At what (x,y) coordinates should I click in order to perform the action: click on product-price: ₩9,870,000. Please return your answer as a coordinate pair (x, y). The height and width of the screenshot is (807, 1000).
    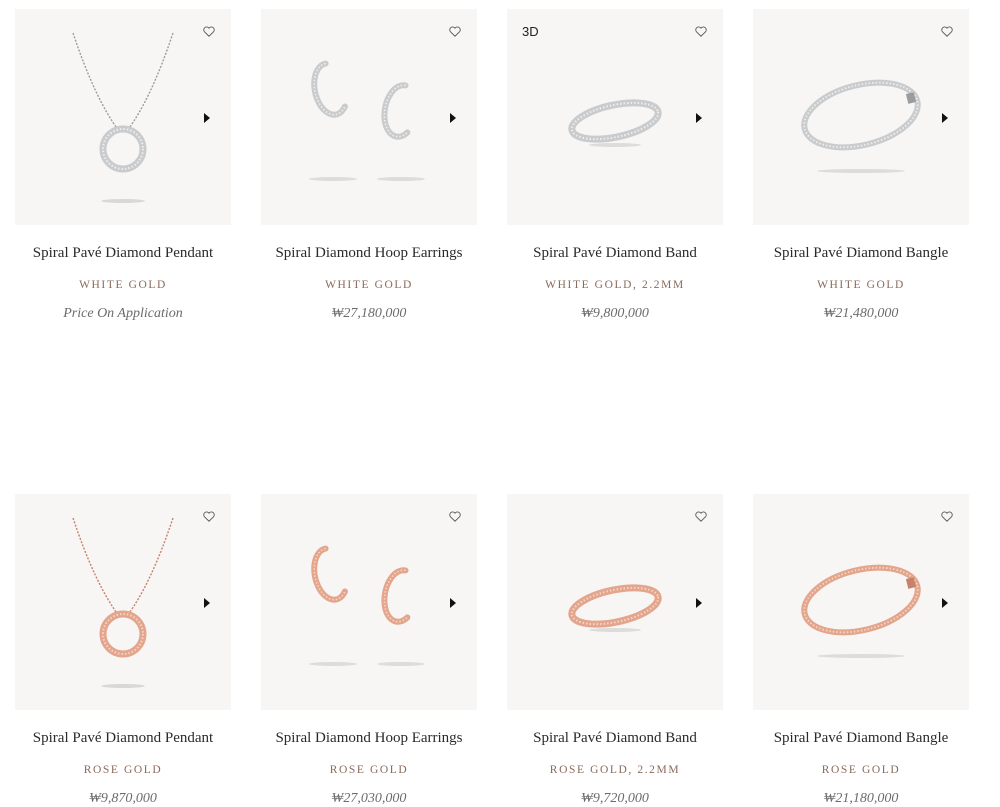
    Looking at the image, I should click on (123, 798).